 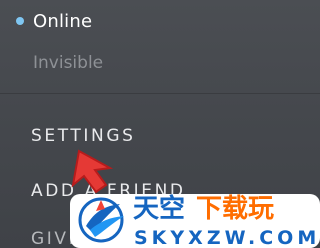 I want to click on svg-text: SKYXZW.COM, so click(x=227, y=237).